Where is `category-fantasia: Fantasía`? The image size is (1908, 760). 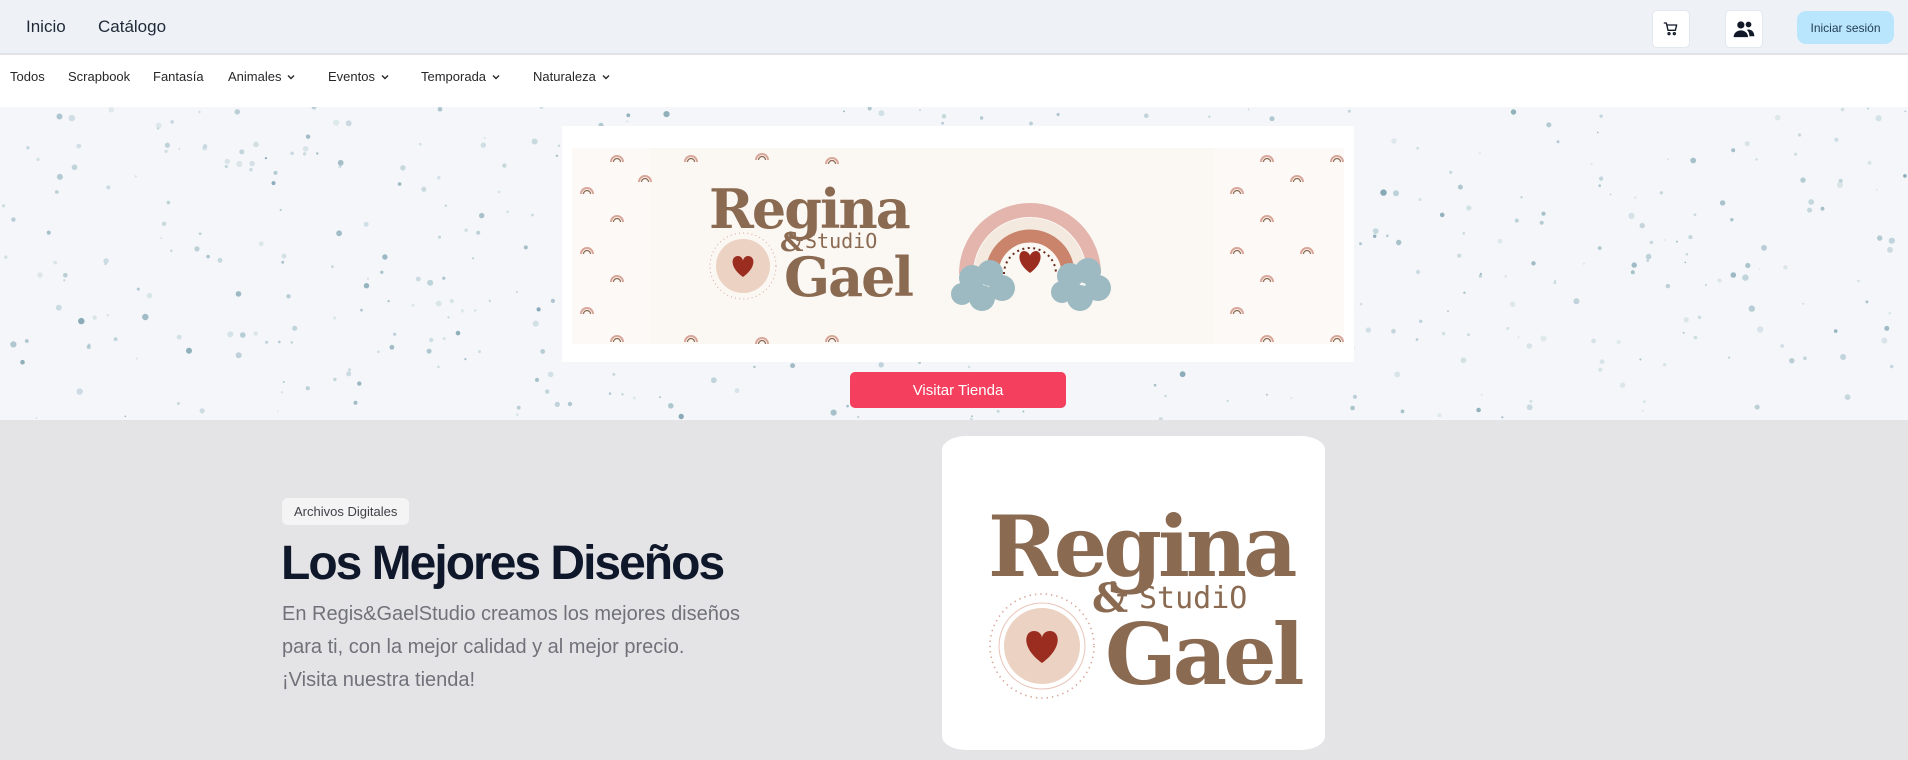
category-fantasia: Fantasía is located at coordinates (178, 76).